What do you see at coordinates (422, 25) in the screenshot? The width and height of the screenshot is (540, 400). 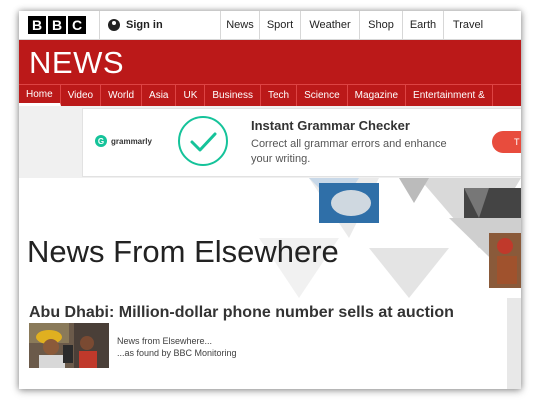 I see `top-nav-earth: Earth` at bounding box center [422, 25].